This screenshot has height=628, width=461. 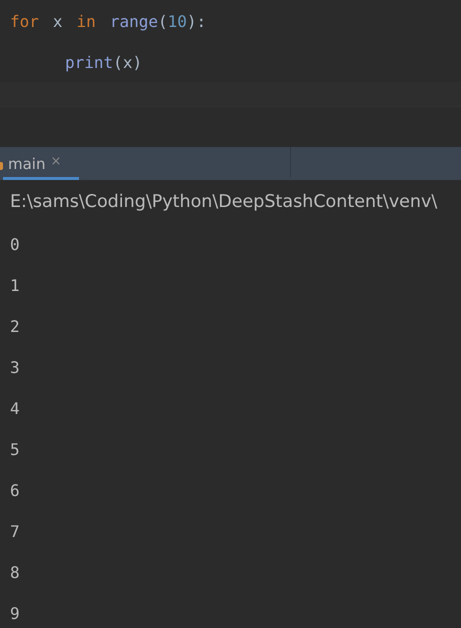 I want to click on code-token: in, so click(x=86, y=21).